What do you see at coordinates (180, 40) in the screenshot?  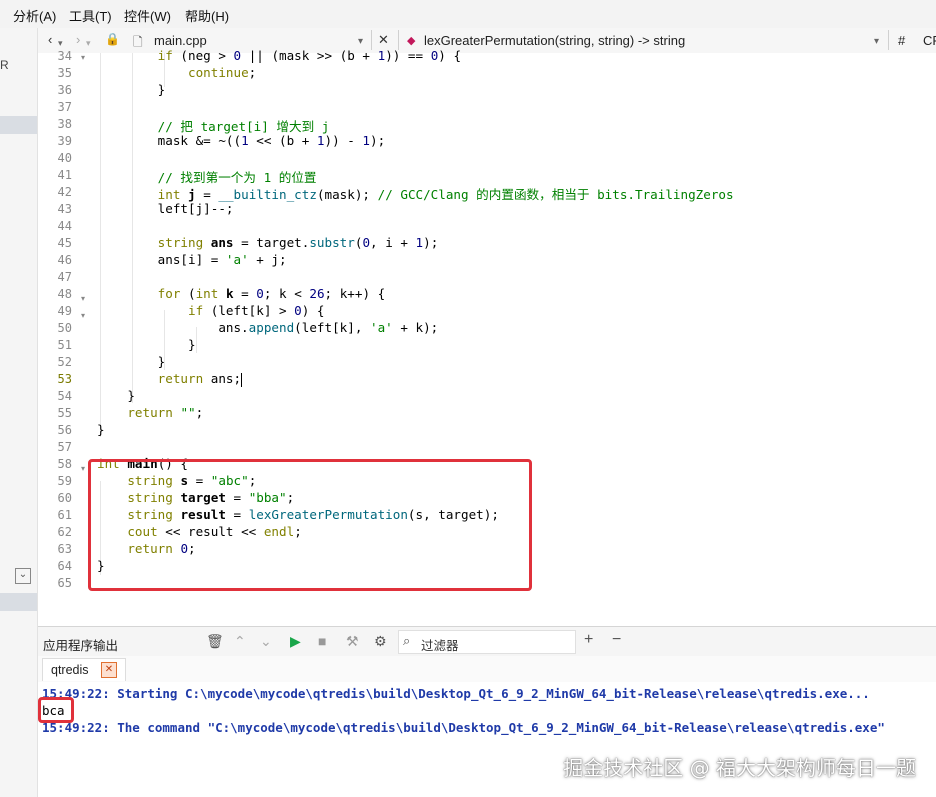 I see `file-name: main.cpp` at bounding box center [180, 40].